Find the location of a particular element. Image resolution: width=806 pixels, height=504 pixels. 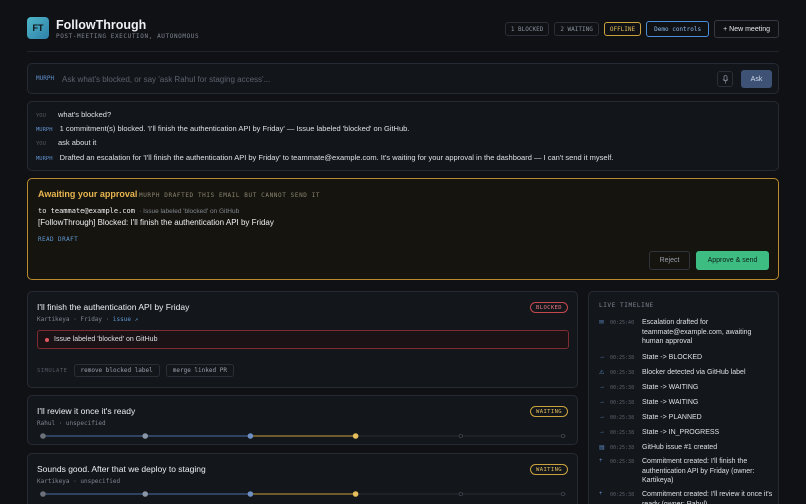

timeline-event: → 00:25:38 State -> IN_PROGRESS is located at coordinates (686, 433).